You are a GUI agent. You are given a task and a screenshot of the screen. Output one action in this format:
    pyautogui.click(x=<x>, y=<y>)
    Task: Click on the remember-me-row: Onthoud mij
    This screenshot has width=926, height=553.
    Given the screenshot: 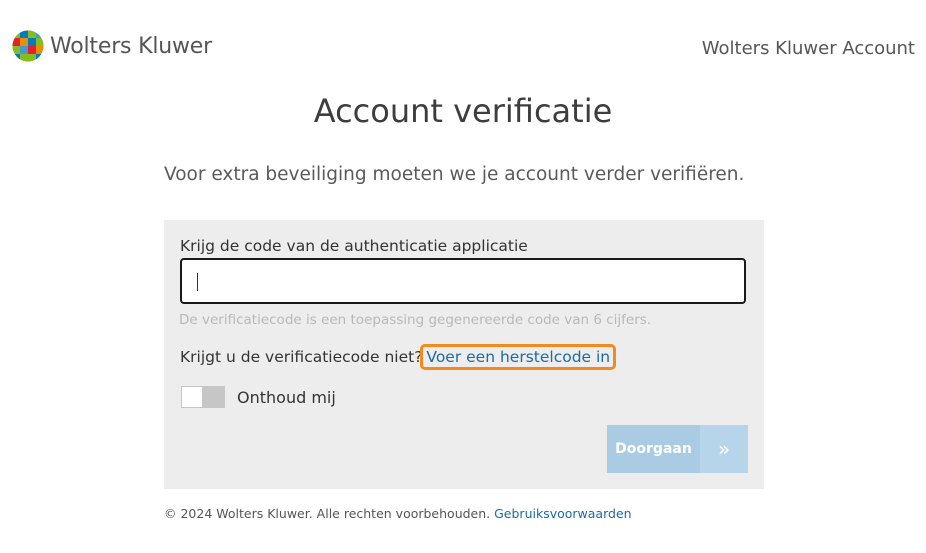 What is the action you would take?
    pyautogui.click(x=258, y=397)
    